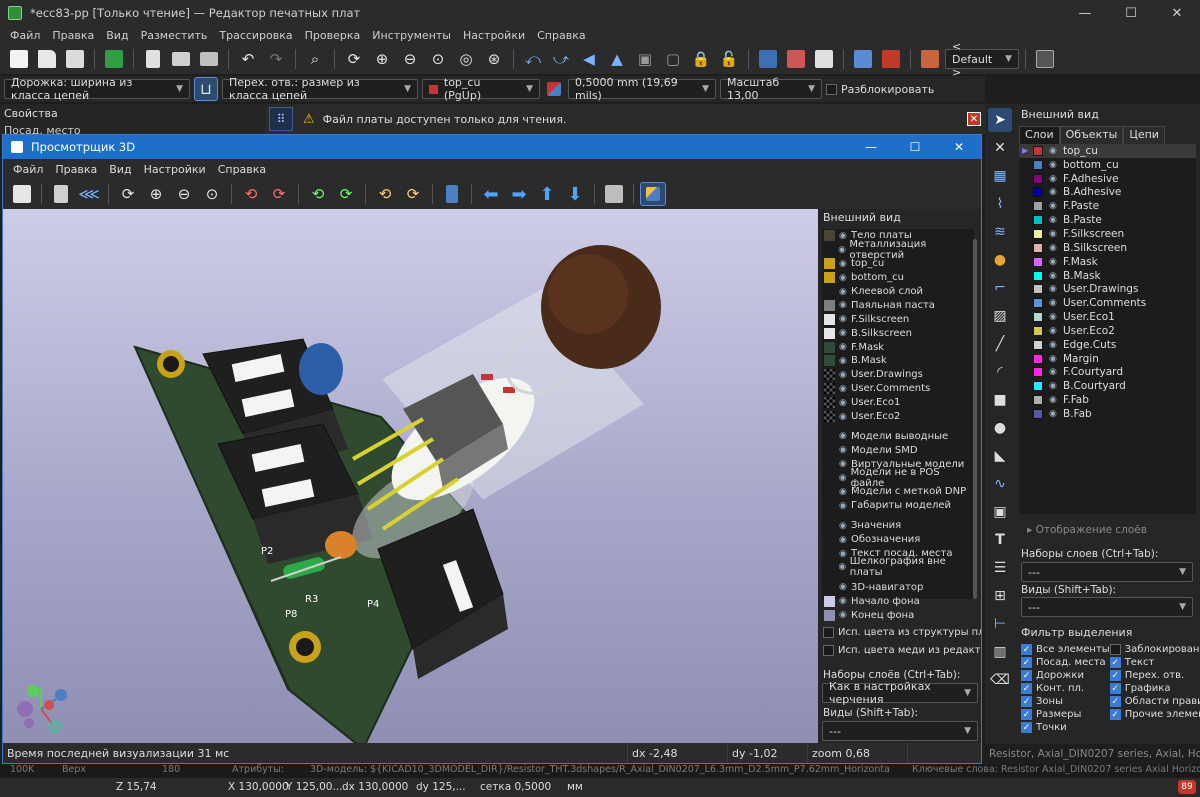  I want to click on selection-filter-checkbox: ✓ Текст, so click(1154, 662).